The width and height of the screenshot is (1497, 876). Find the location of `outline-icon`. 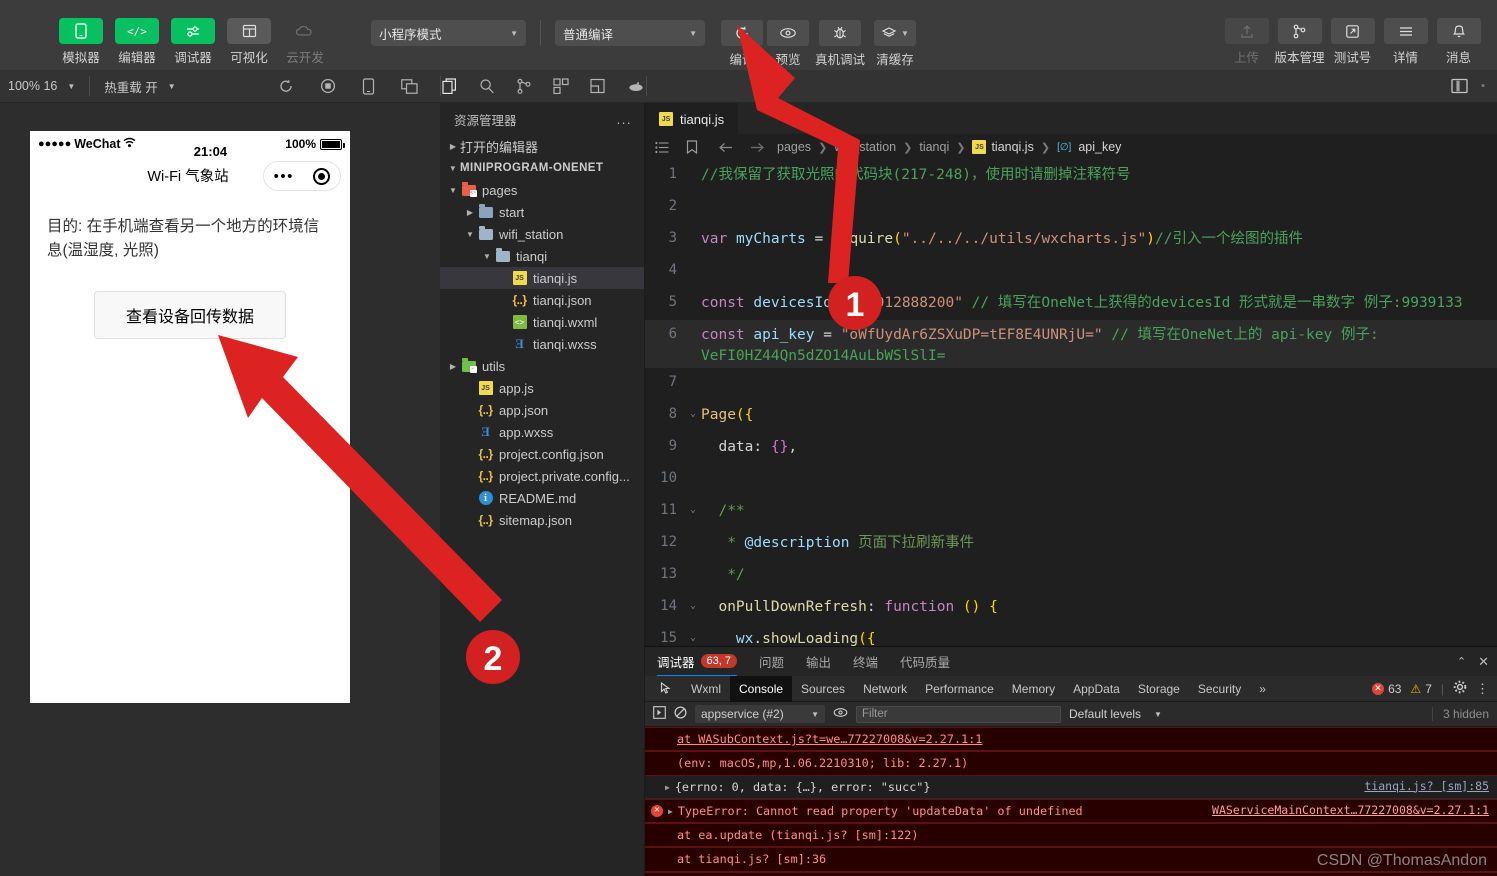

outline-icon is located at coordinates (662, 147).